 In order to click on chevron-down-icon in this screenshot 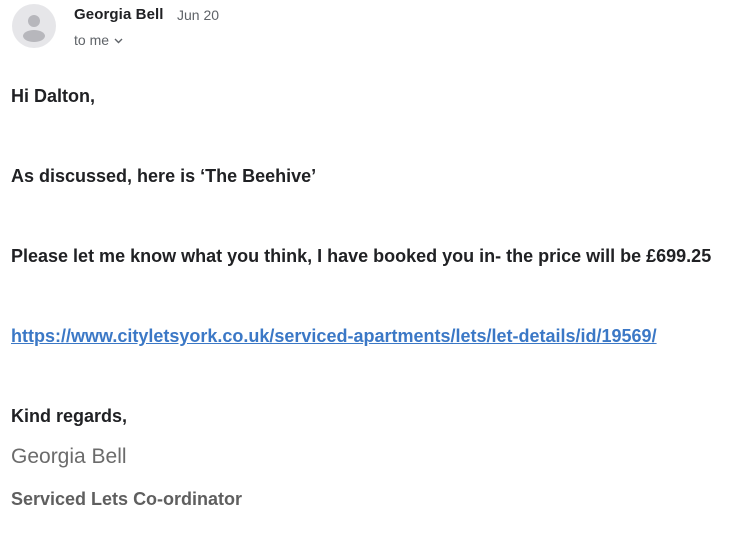, I will do `click(118, 39)`.